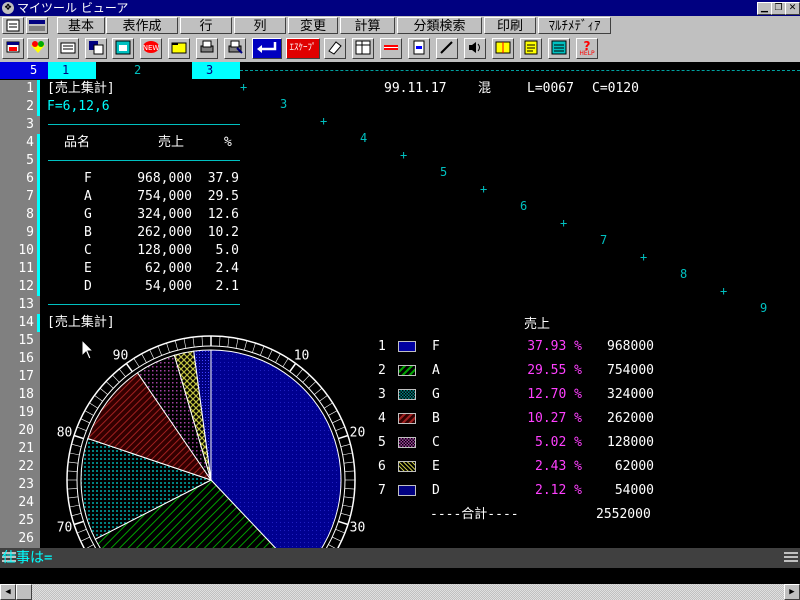 The height and width of the screenshot is (600, 800). I want to click on line-number-label: 6, so click(30, 178).